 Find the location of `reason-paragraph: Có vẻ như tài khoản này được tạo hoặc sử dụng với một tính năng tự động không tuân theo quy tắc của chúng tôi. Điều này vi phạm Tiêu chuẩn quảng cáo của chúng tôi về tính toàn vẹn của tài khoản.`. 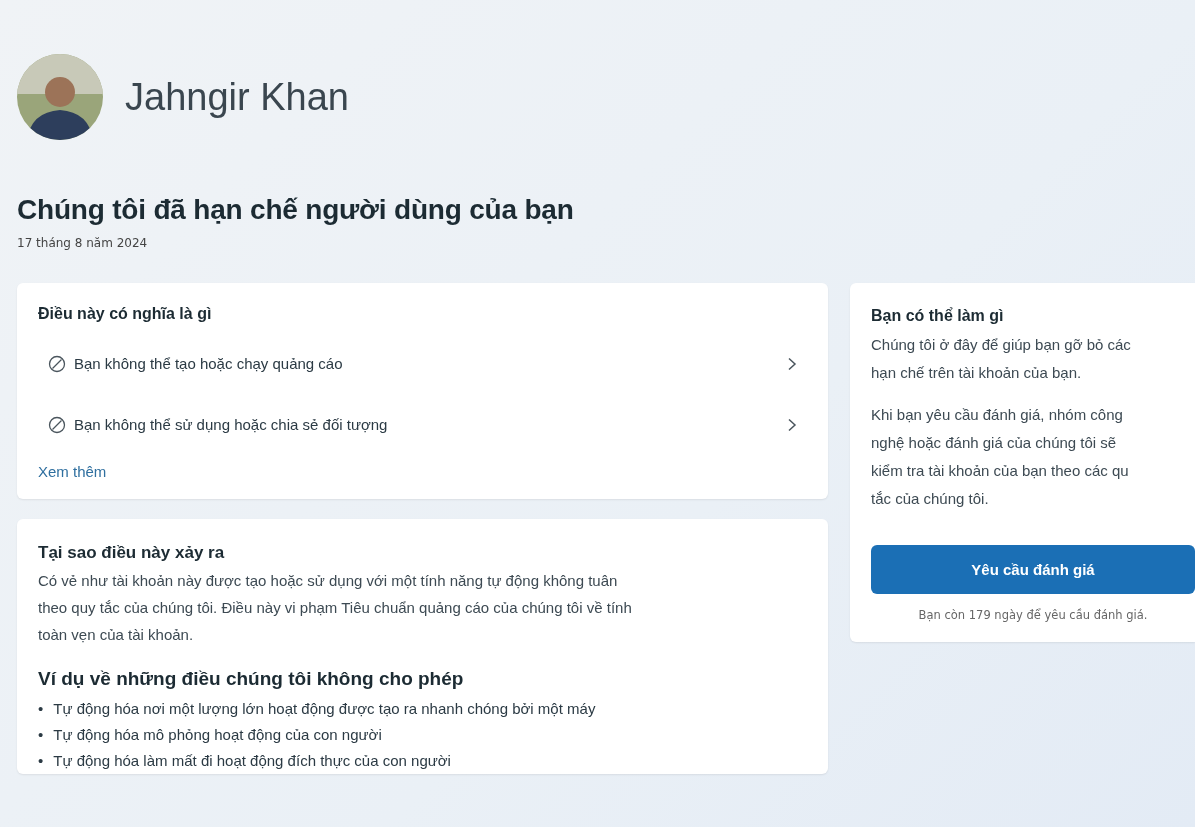

reason-paragraph: Có vẻ như tài khoản này được tạo hoặc sử dụng với một tính năng tự động không tuân theo quy tắc của chúng tôi. Điều này vi phạm Tiêu chuẩn quảng cáo của chúng tôi về tính toàn vẹn của tài khoản. is located at coordinates (335, 608).